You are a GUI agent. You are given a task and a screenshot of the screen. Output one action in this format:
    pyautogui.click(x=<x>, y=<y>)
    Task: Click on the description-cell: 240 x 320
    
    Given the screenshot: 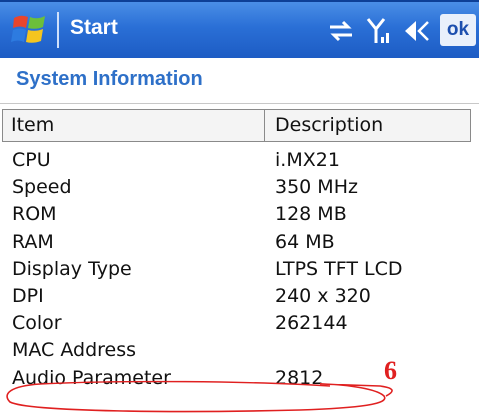 What is the action you would take?
    pyautogui.click(x=323, y=295)
    